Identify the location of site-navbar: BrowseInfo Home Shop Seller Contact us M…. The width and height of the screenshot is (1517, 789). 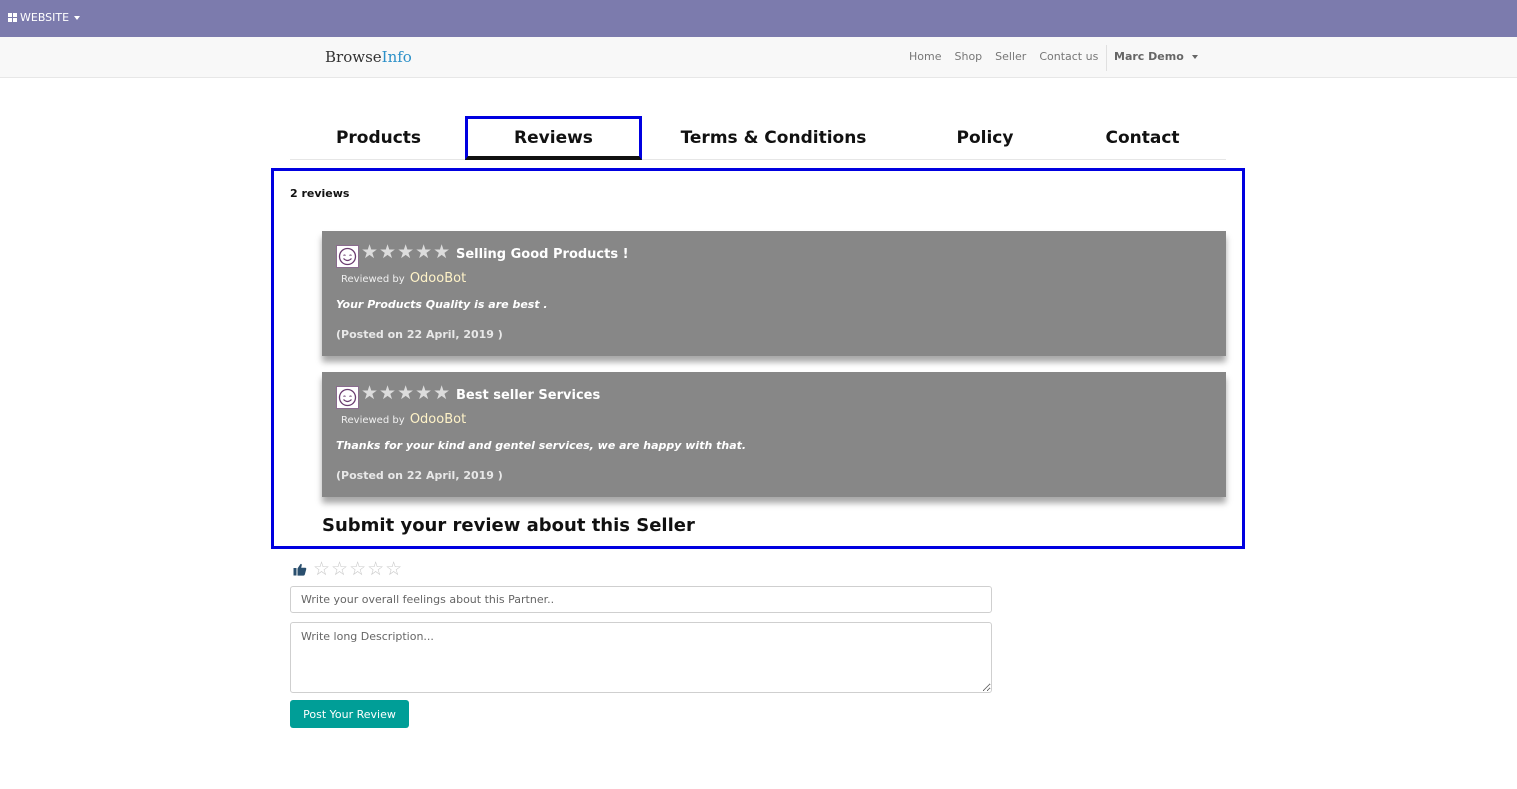
(758, 57).